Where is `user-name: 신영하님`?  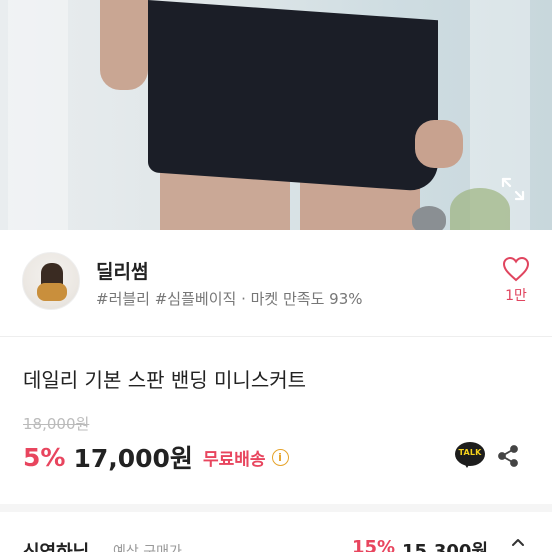 user-name: 신영하님 is located at coordinates (56, 545).